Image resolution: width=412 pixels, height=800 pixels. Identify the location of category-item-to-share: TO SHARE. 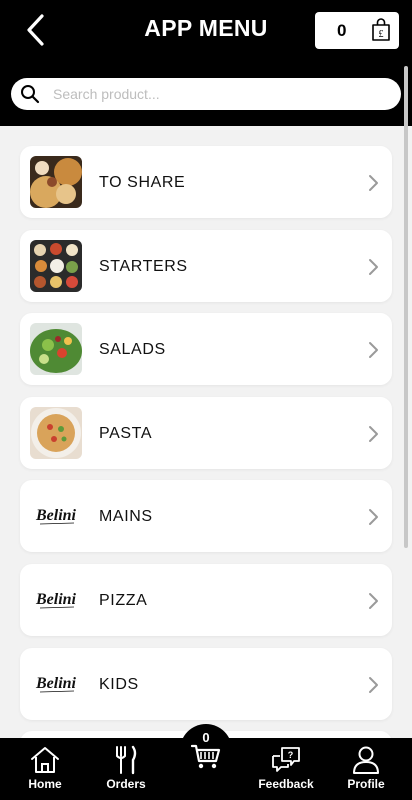
(206, 182).